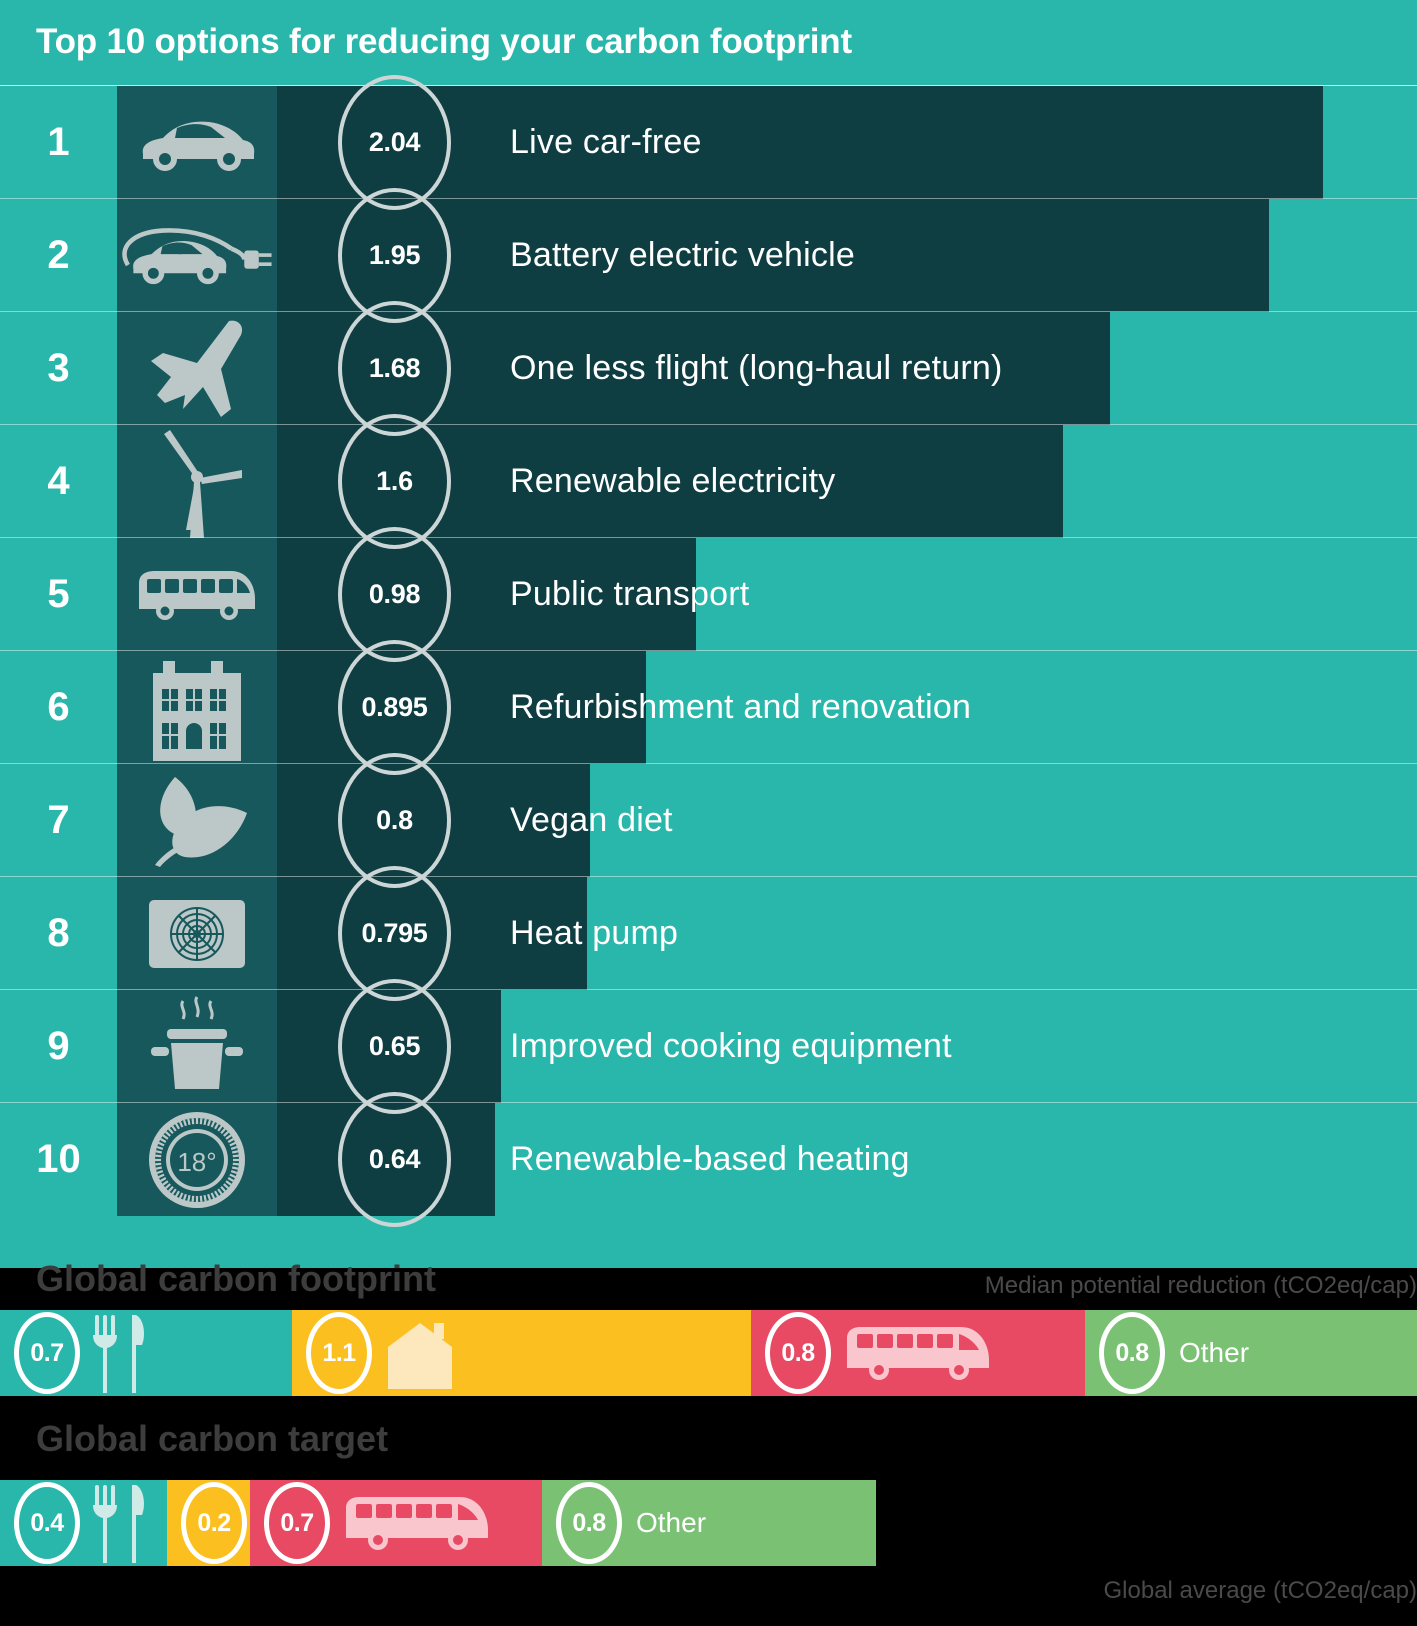  Describe the element at coordinates (394, 481) in the screenshot. I see `value-text: 1.6` at that location.